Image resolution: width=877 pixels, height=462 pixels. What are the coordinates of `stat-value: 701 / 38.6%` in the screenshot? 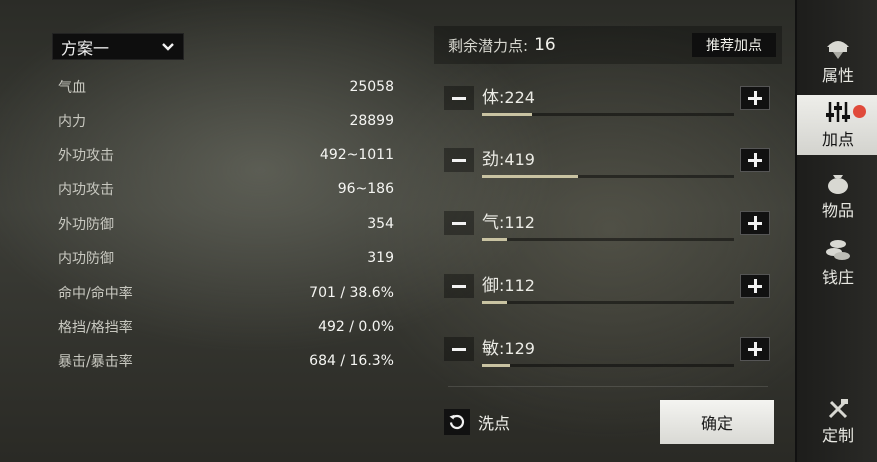 It's located at (351, 293).